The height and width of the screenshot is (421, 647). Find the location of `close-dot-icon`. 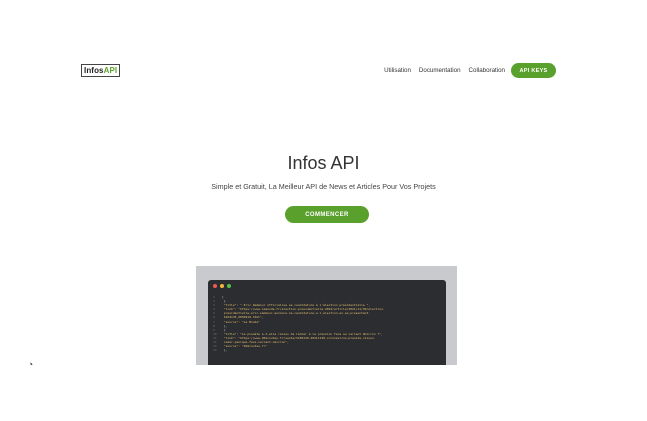

close-dot-icon is located at coordinates (215, 286).